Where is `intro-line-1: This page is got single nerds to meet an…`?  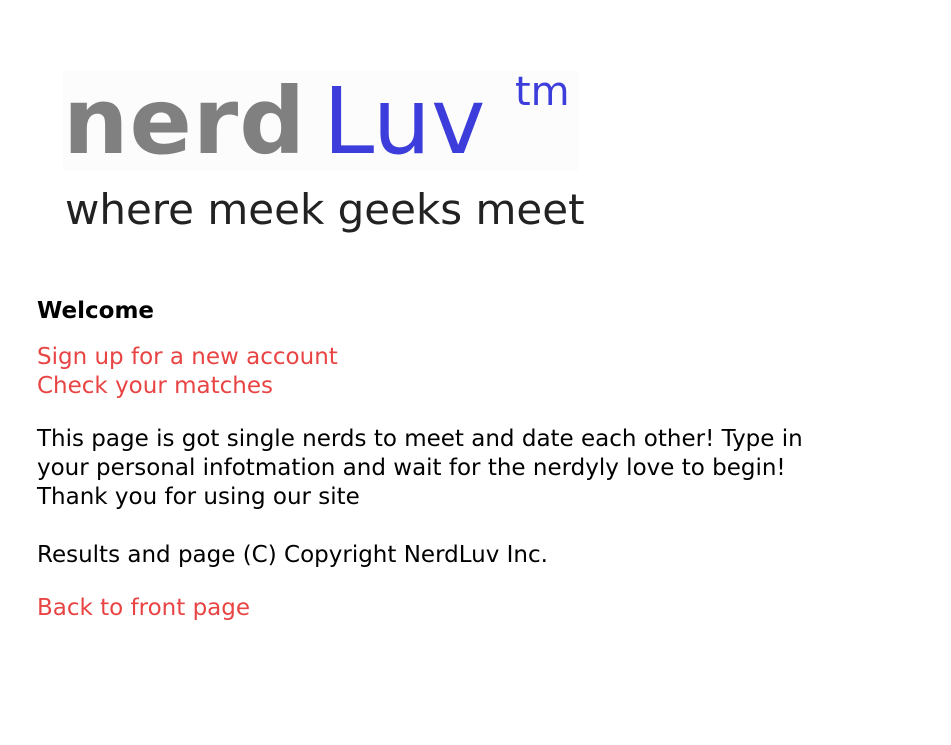
intro-line-1: This page is got single nerds to meet an… is located at coordinates (420, 439).